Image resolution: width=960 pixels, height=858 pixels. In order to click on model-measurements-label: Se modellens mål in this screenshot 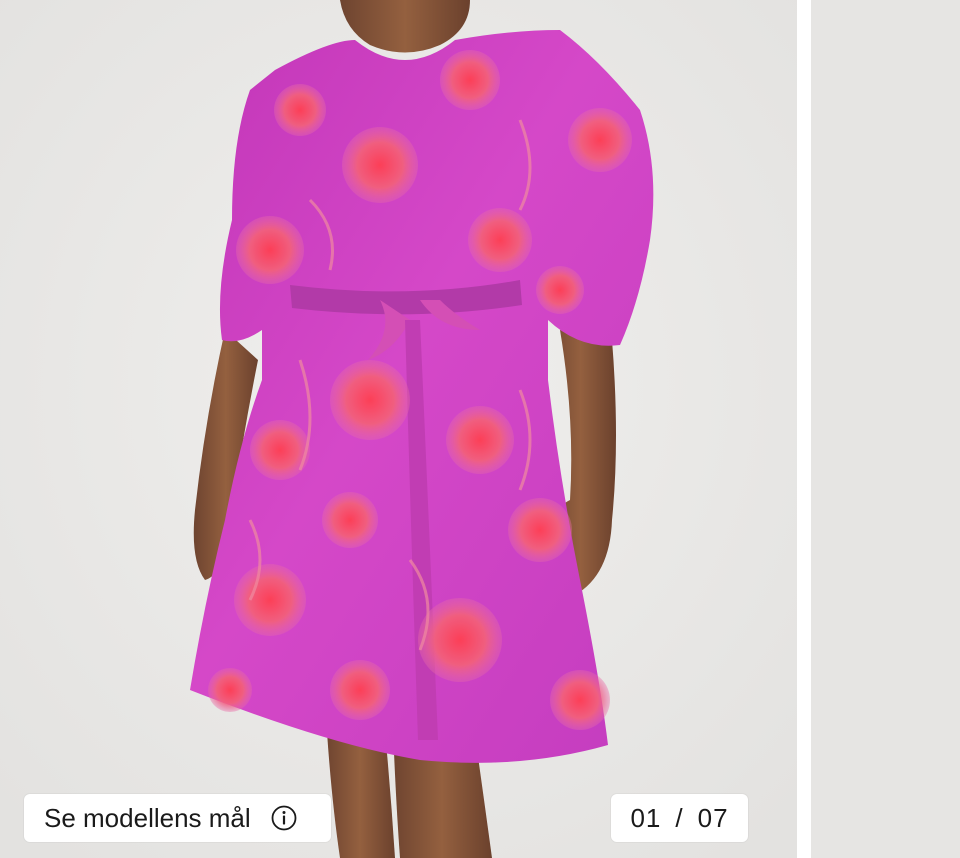, I will do `click(147, 817)`.